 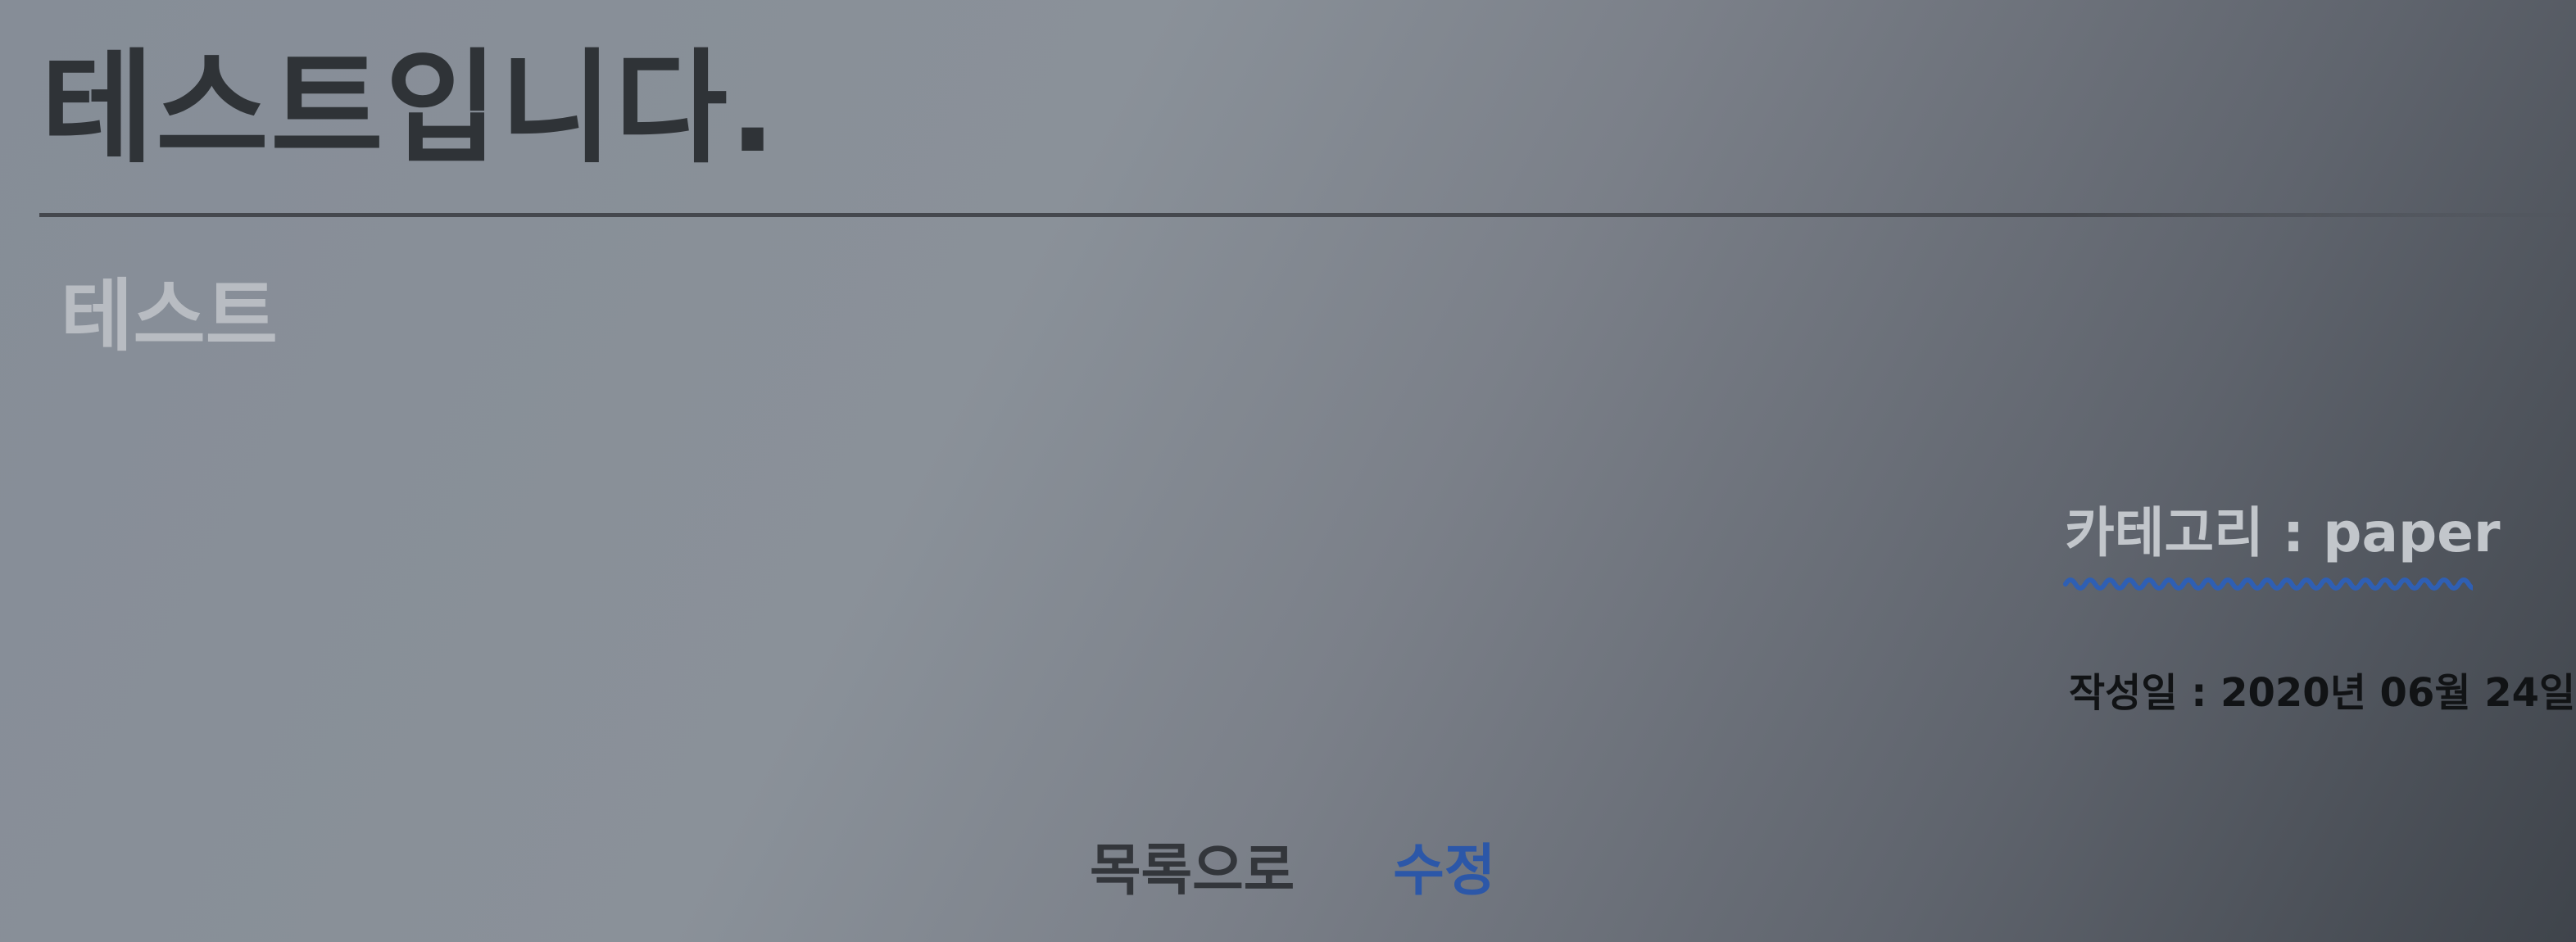 I want to click on post-date: 작성일 : 2020년 06월 24일, so click(x=2322, y=693).